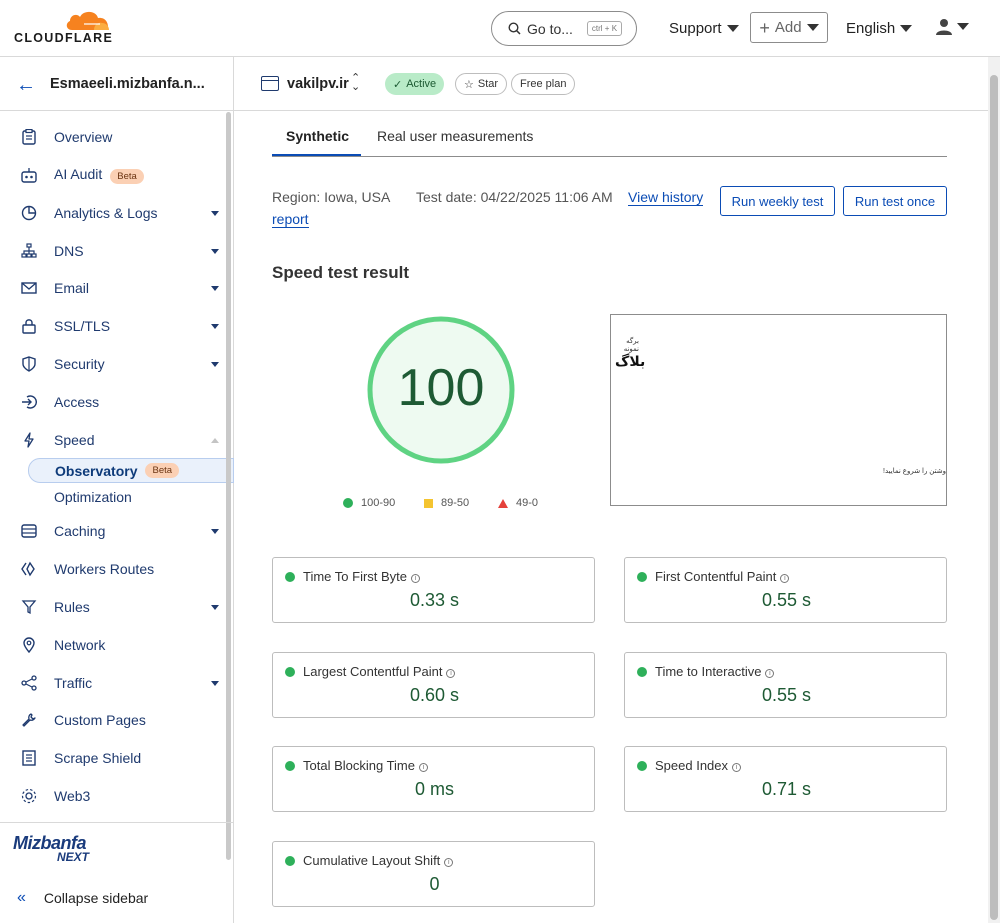 This screenshot has height=923, width=1000. Describe the element at coordinates (29, 251) in the screenshot. I see `network-tree-icon` at that location.